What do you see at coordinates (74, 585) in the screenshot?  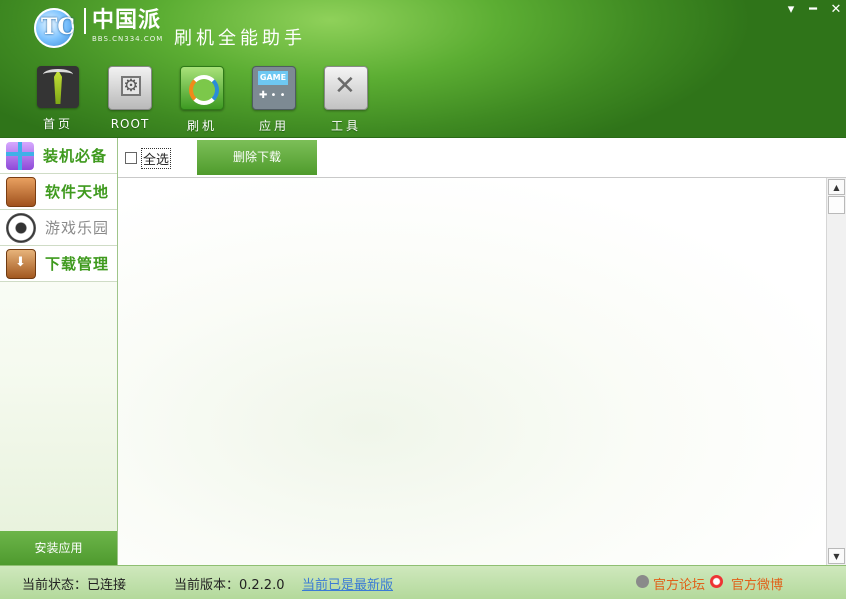 I see `connection-status: 当前状态：已连接` at bounding box center [74, 585].